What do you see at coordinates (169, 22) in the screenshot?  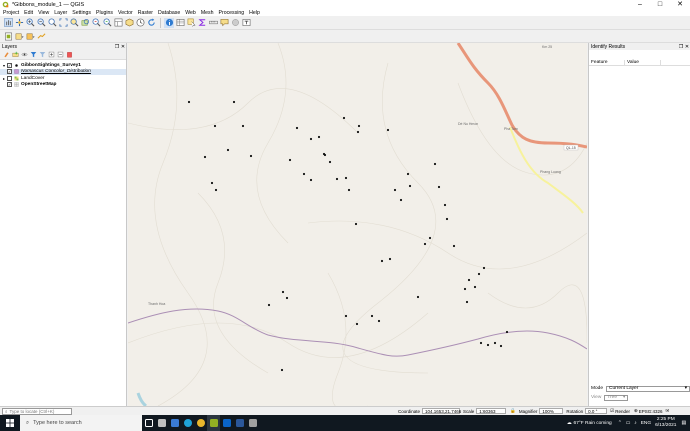 I see `identify-features-button` at bounding box center [169, 22].